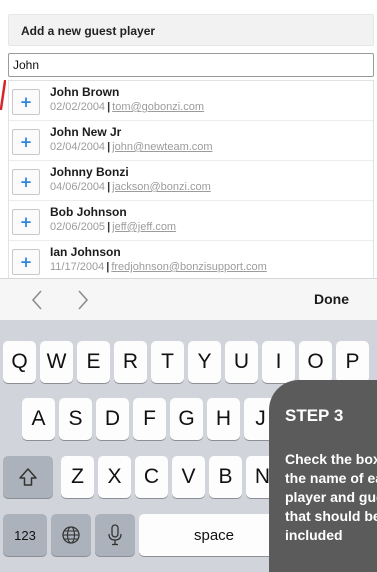 This screenshot has width=377, height=572. I want to click on globe-key, so click(71, 535).